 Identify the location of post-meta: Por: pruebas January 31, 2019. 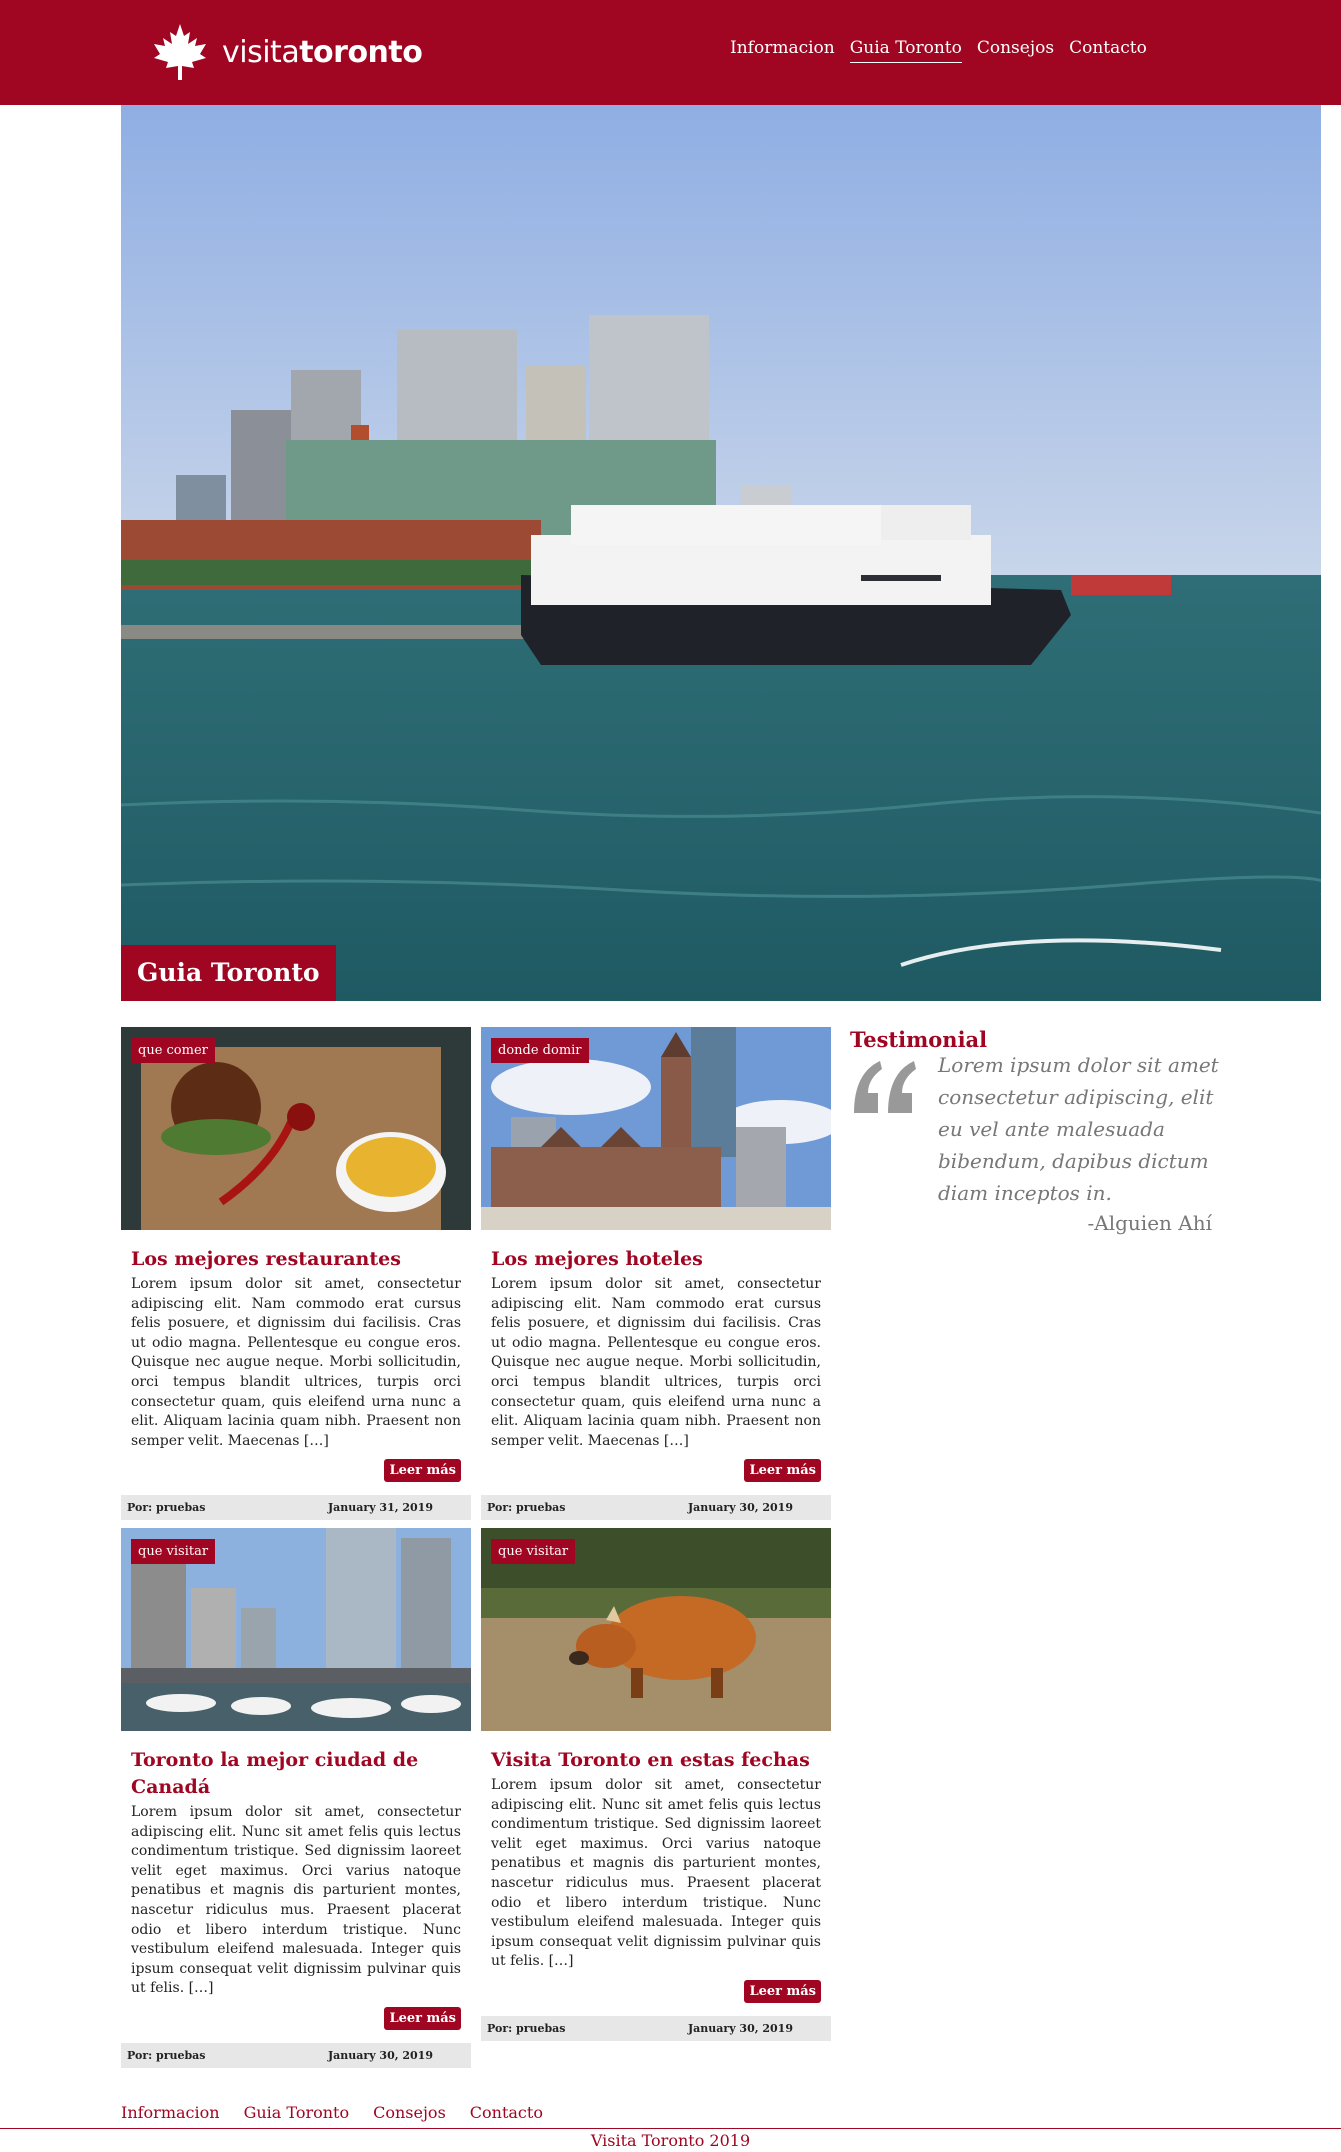
(296, 1508).